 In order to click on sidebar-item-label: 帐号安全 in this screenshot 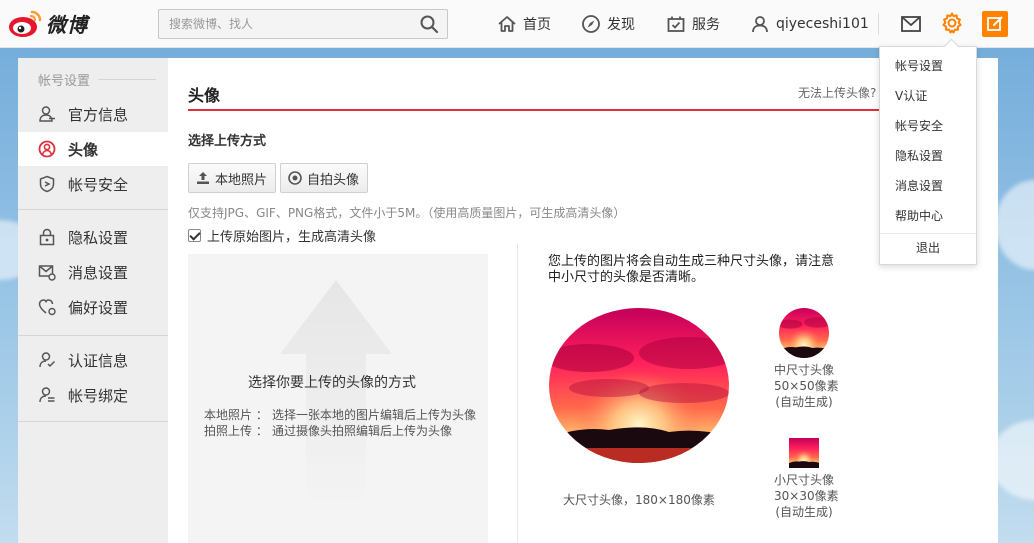, I will do `click(98, 185)`.